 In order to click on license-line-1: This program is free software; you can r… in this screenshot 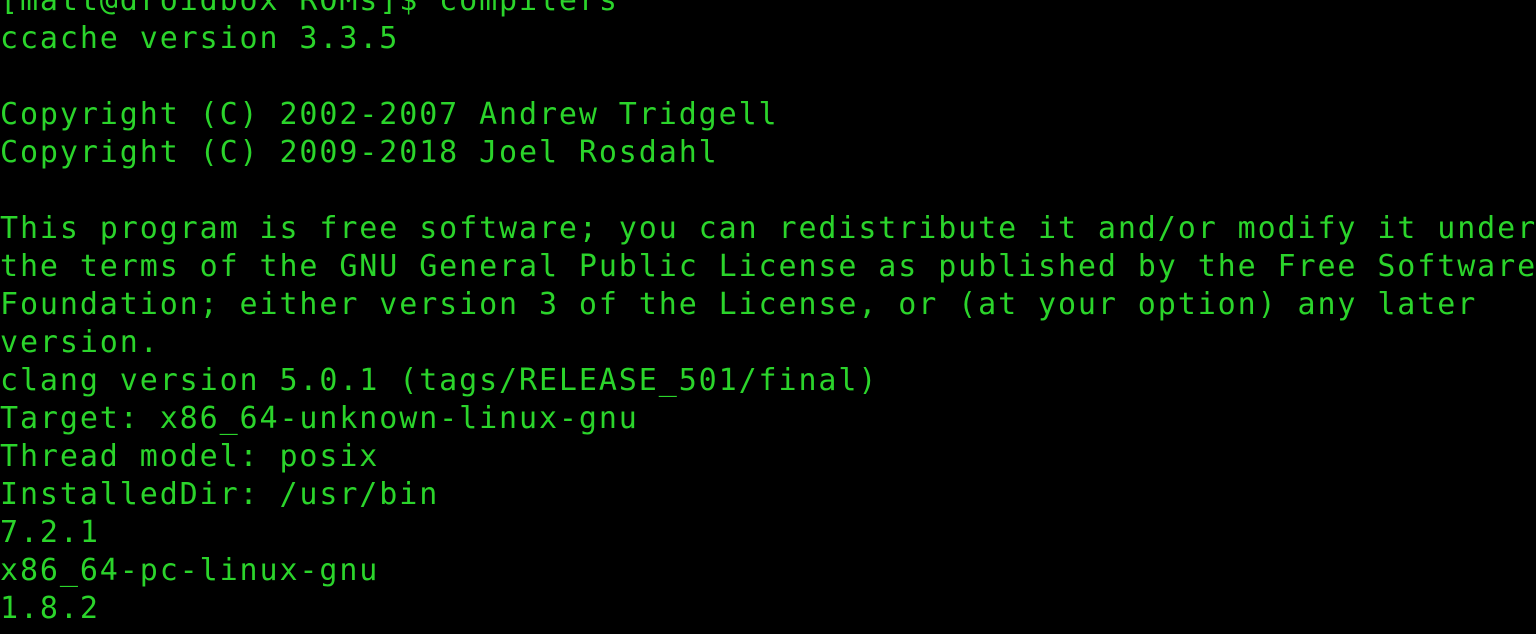, I will do `click(768, 228)`.